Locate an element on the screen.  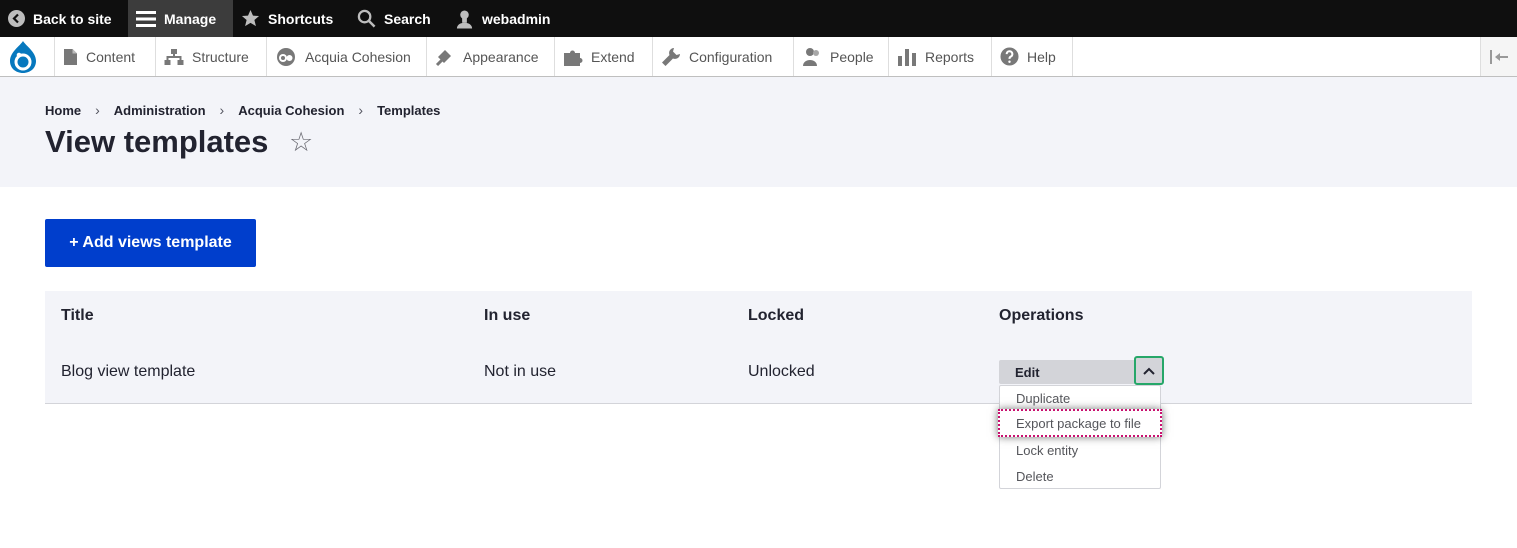
breadcrumb-administration: Administration is located at coordinates (160, 110).